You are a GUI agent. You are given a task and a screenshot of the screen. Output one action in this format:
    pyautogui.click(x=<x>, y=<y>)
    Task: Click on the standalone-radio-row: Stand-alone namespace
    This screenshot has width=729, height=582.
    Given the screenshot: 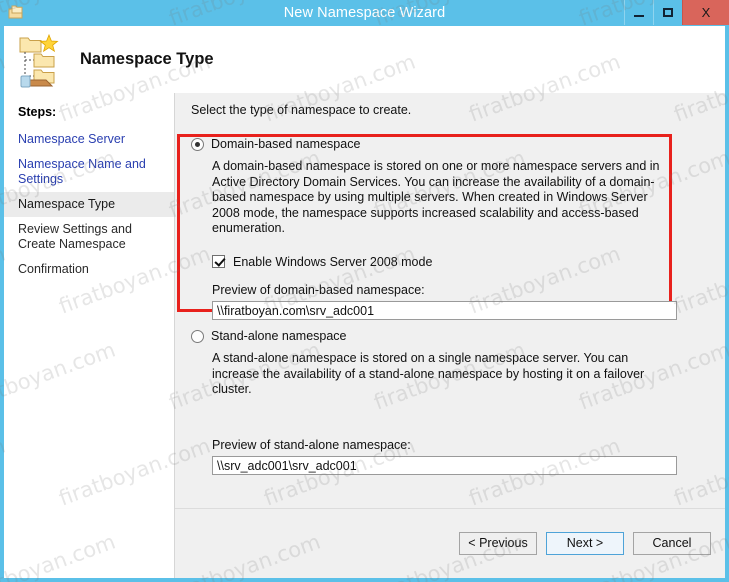 What is the action you would take?
    pyautogui.click(x=426, y=336)
    